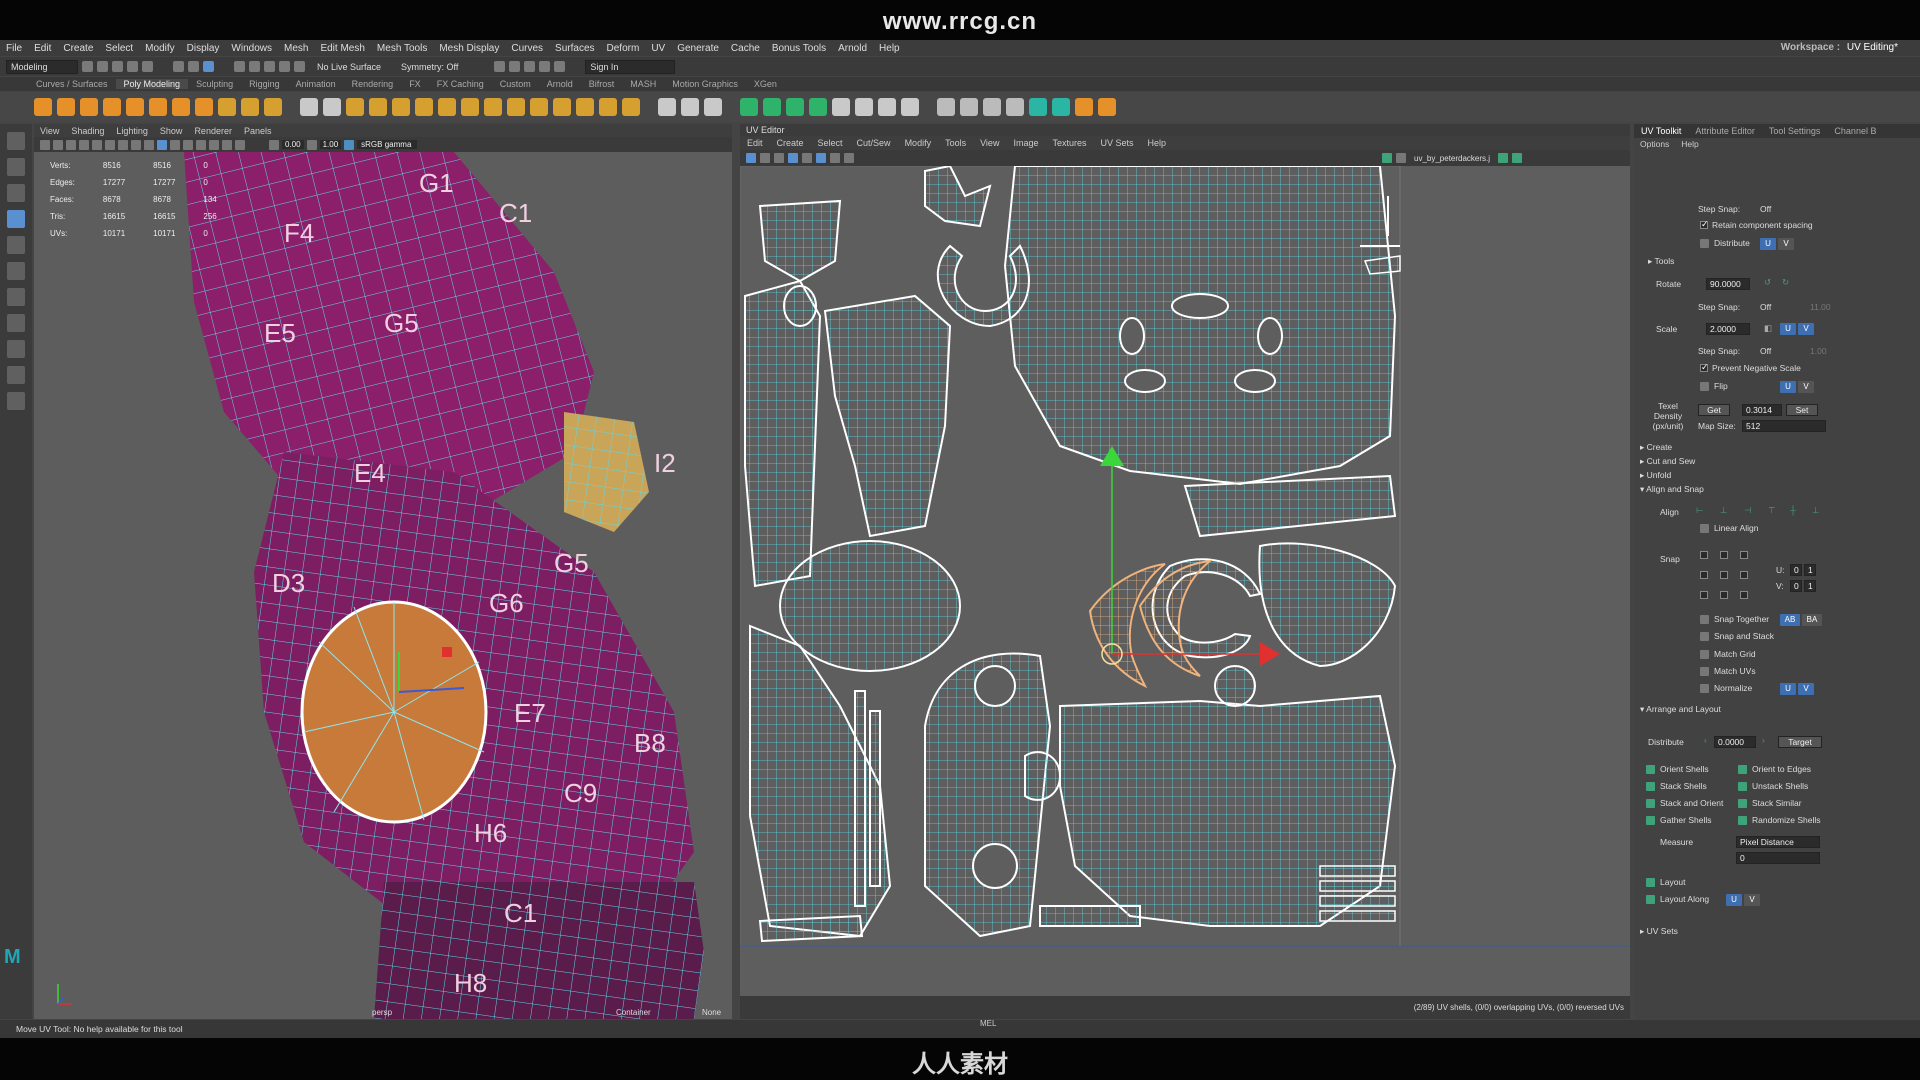 The width and height of the screenshot is (1920, 1080). I want to click on automatic-mapping-icon, so click(772, 107).